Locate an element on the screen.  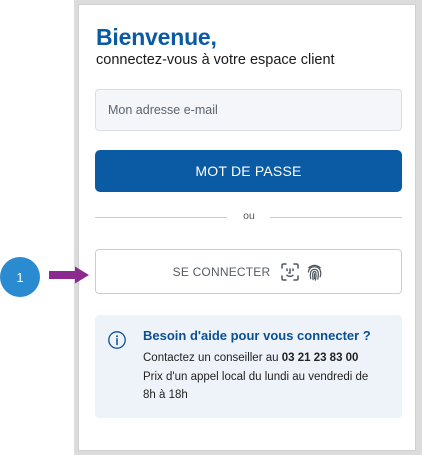
help-phone-number: 03 21 23 83 00 is located at coordinates (320, 358).